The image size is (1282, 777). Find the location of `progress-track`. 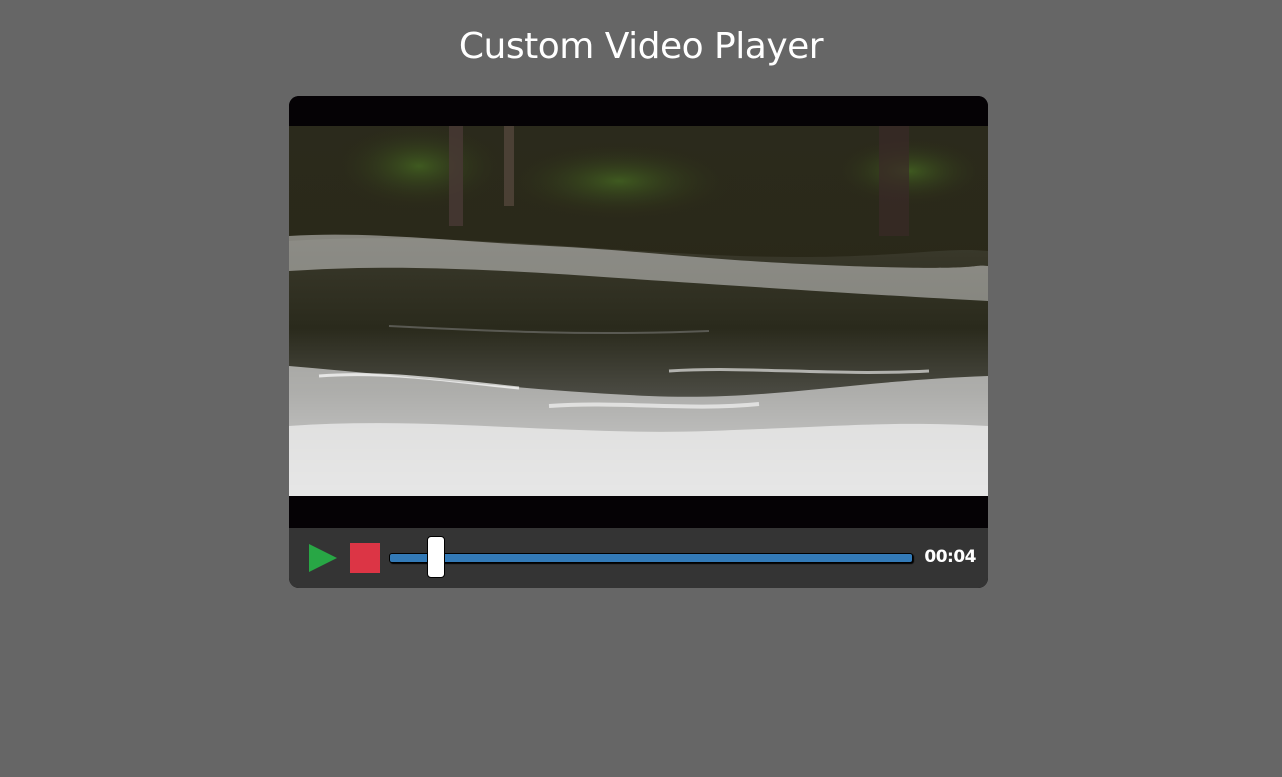

progress-track is located at coordinates (651, 558).